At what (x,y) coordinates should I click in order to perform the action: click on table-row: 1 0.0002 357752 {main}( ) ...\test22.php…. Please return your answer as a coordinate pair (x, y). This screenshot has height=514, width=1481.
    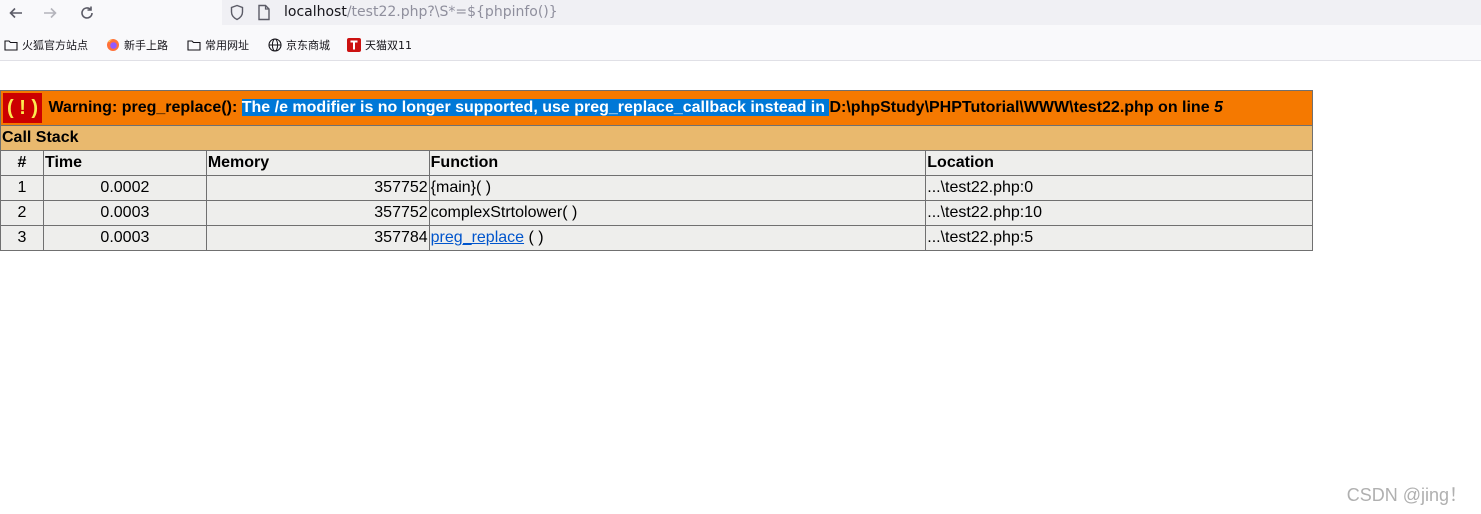
    Looking at the image, I should click on (656, 188).